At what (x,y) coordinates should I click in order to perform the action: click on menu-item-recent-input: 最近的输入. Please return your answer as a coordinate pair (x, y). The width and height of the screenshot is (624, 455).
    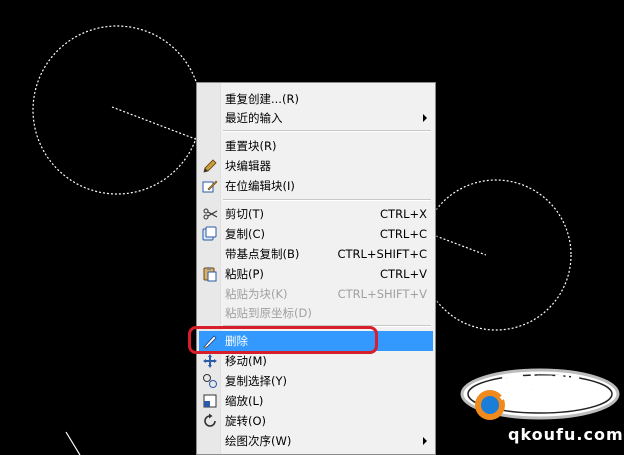
    Looking at the image, I should click on (316, 118).